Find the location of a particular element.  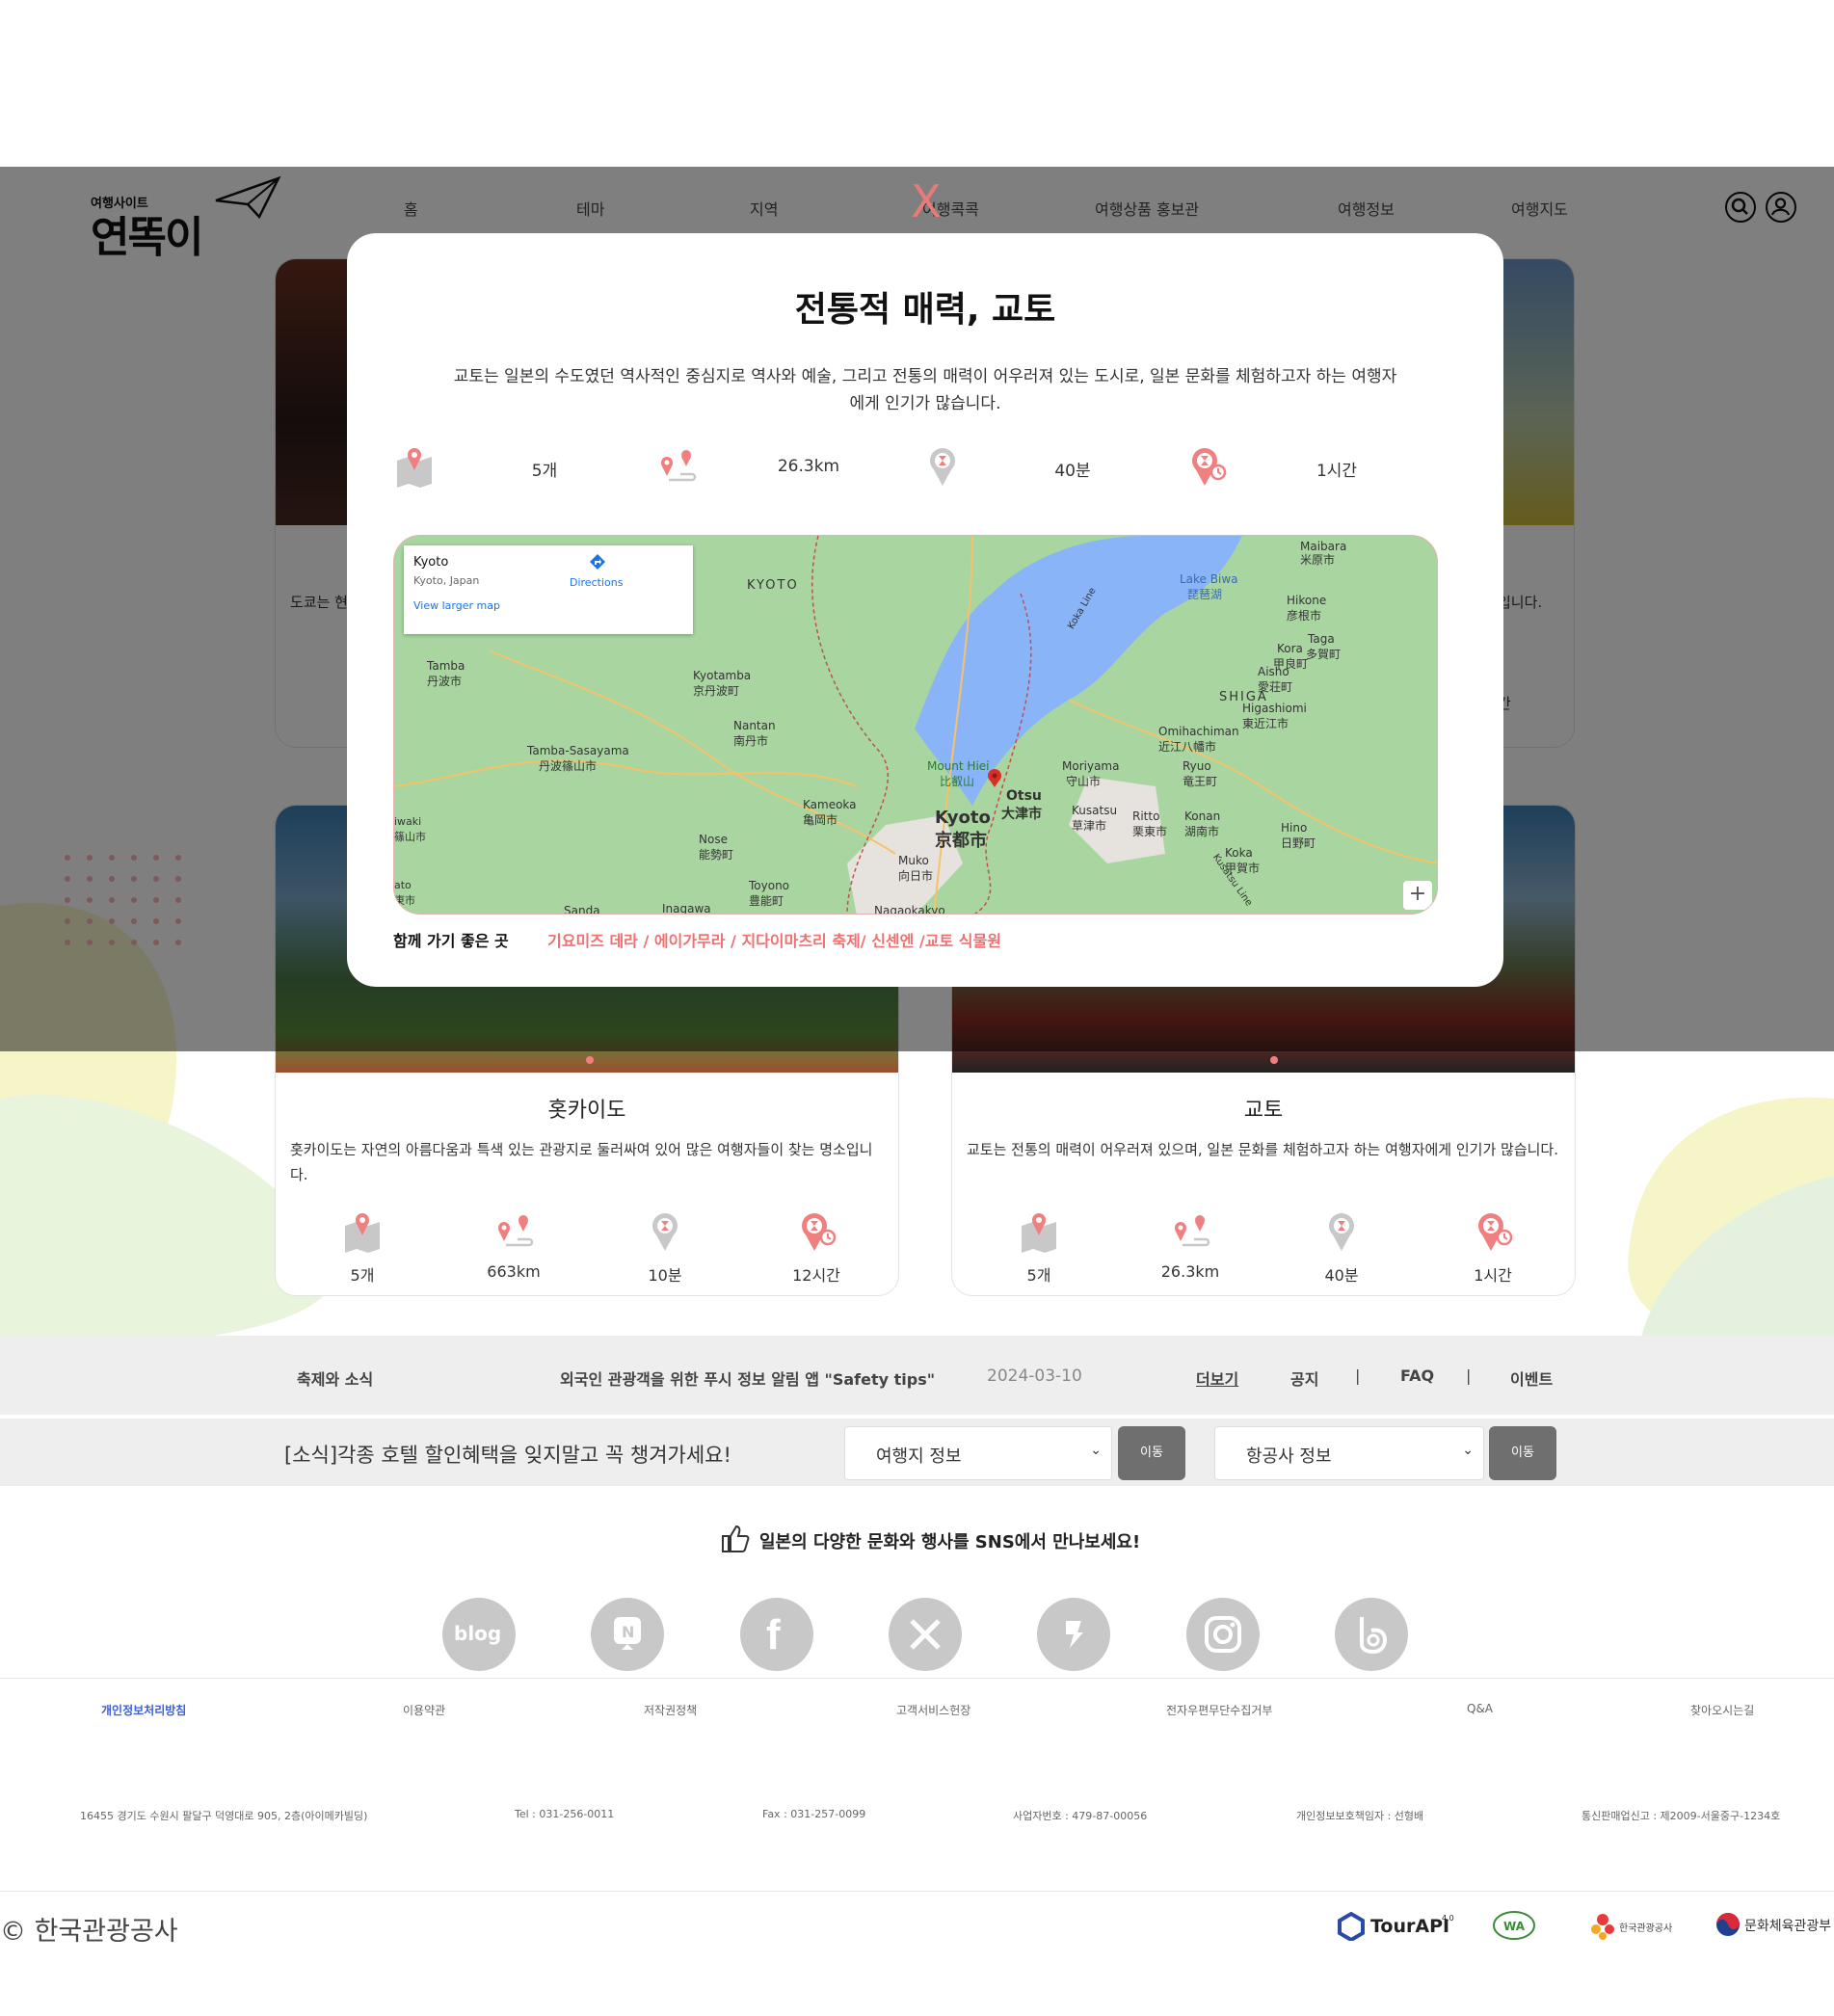

map-place-name: Kyoto is located at coordinates (431, 563).